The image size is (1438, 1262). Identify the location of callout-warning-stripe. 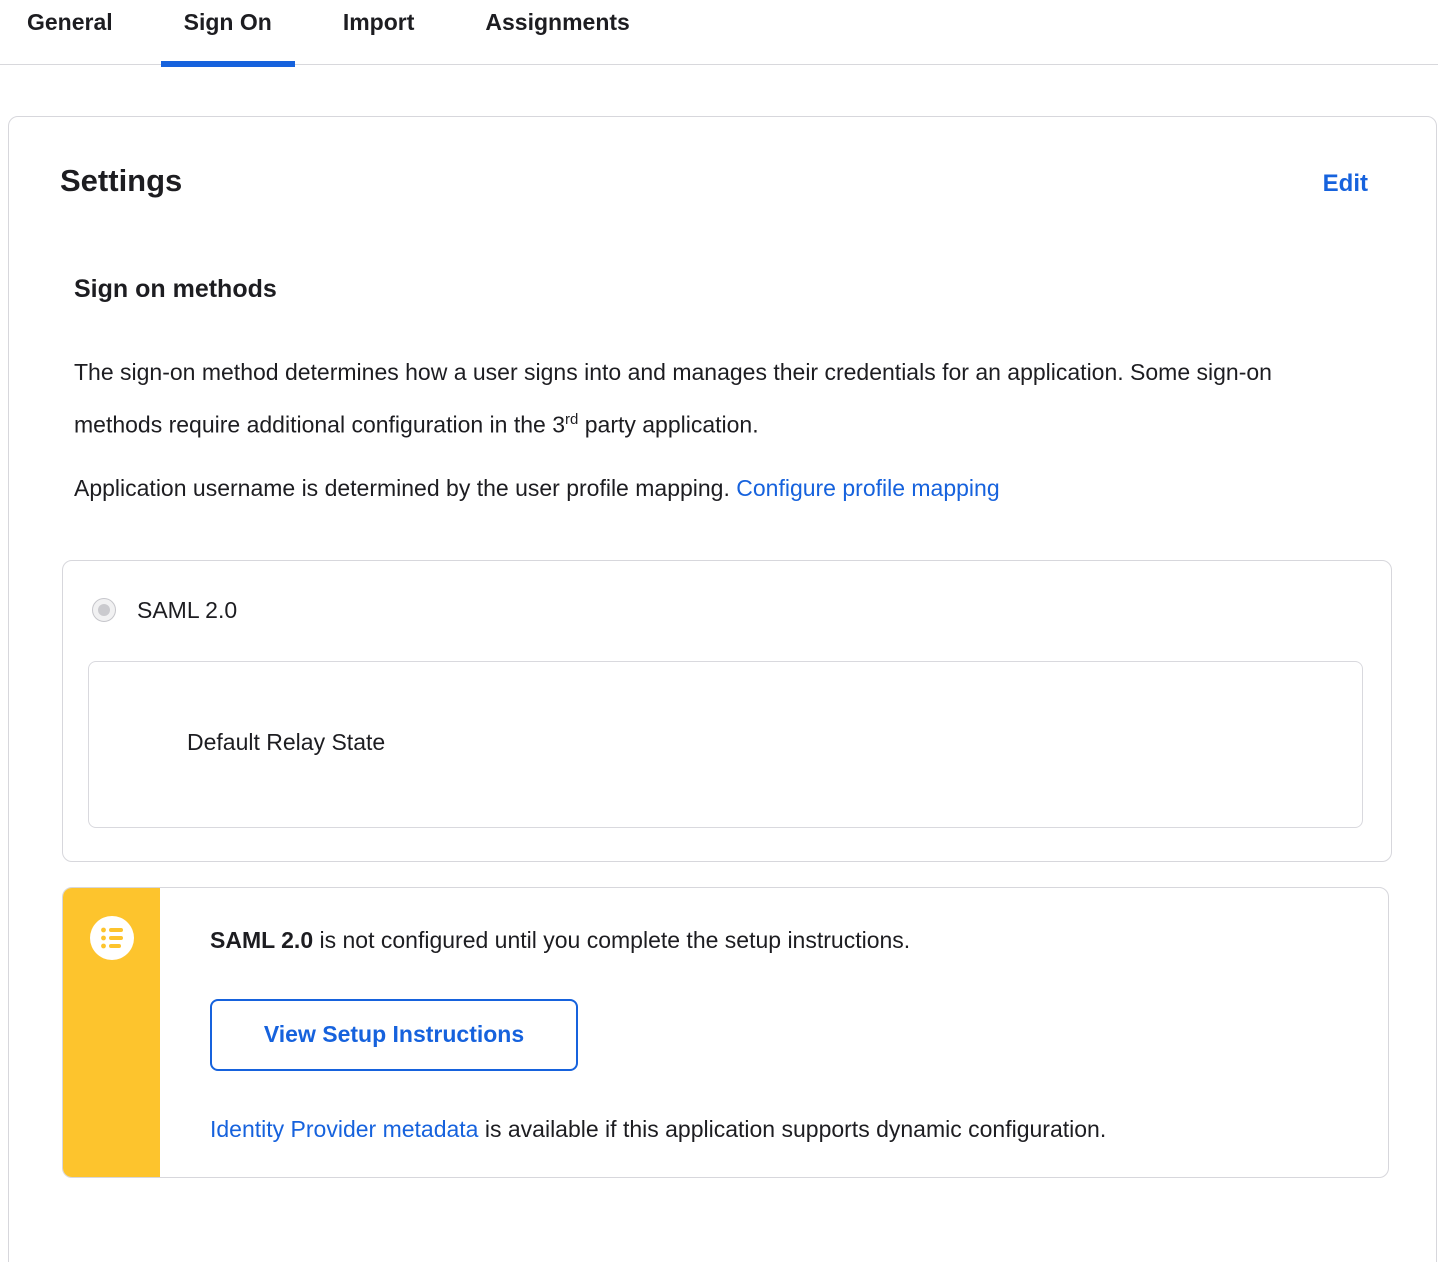
(111, 1032).